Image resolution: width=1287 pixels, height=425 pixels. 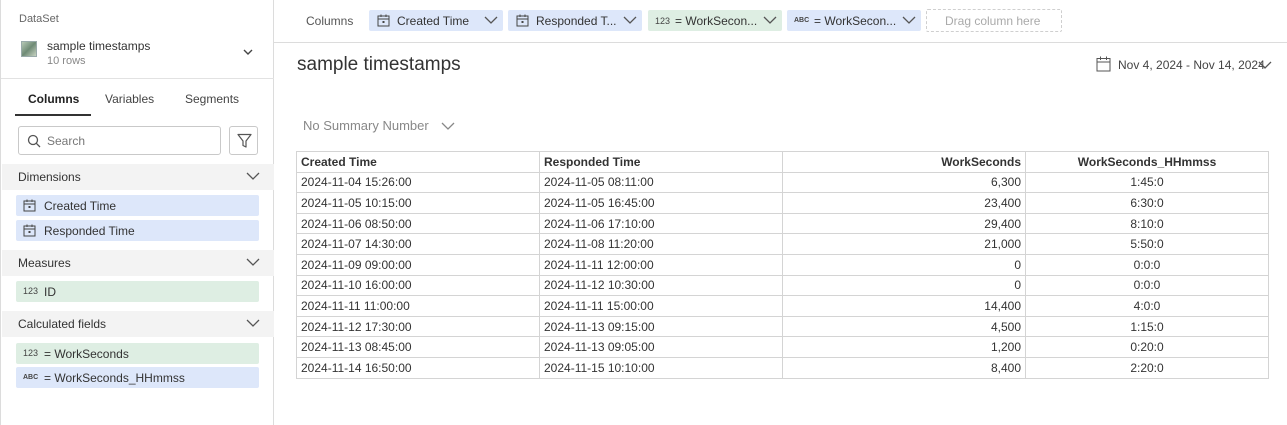 I want to click on summary-number-dropdown: No Summary Number, so click(x=383, y=127).